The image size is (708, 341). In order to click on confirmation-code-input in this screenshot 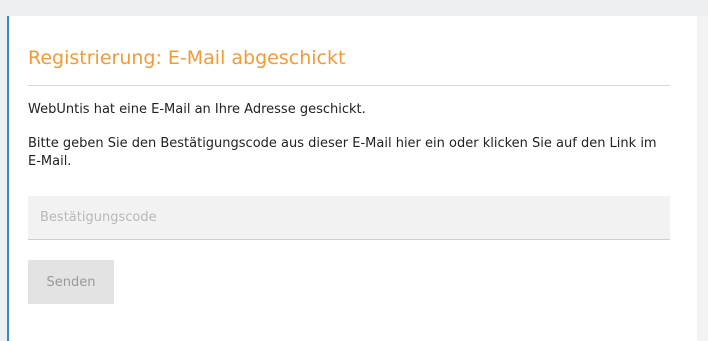, I will do `click(349, 218)`.